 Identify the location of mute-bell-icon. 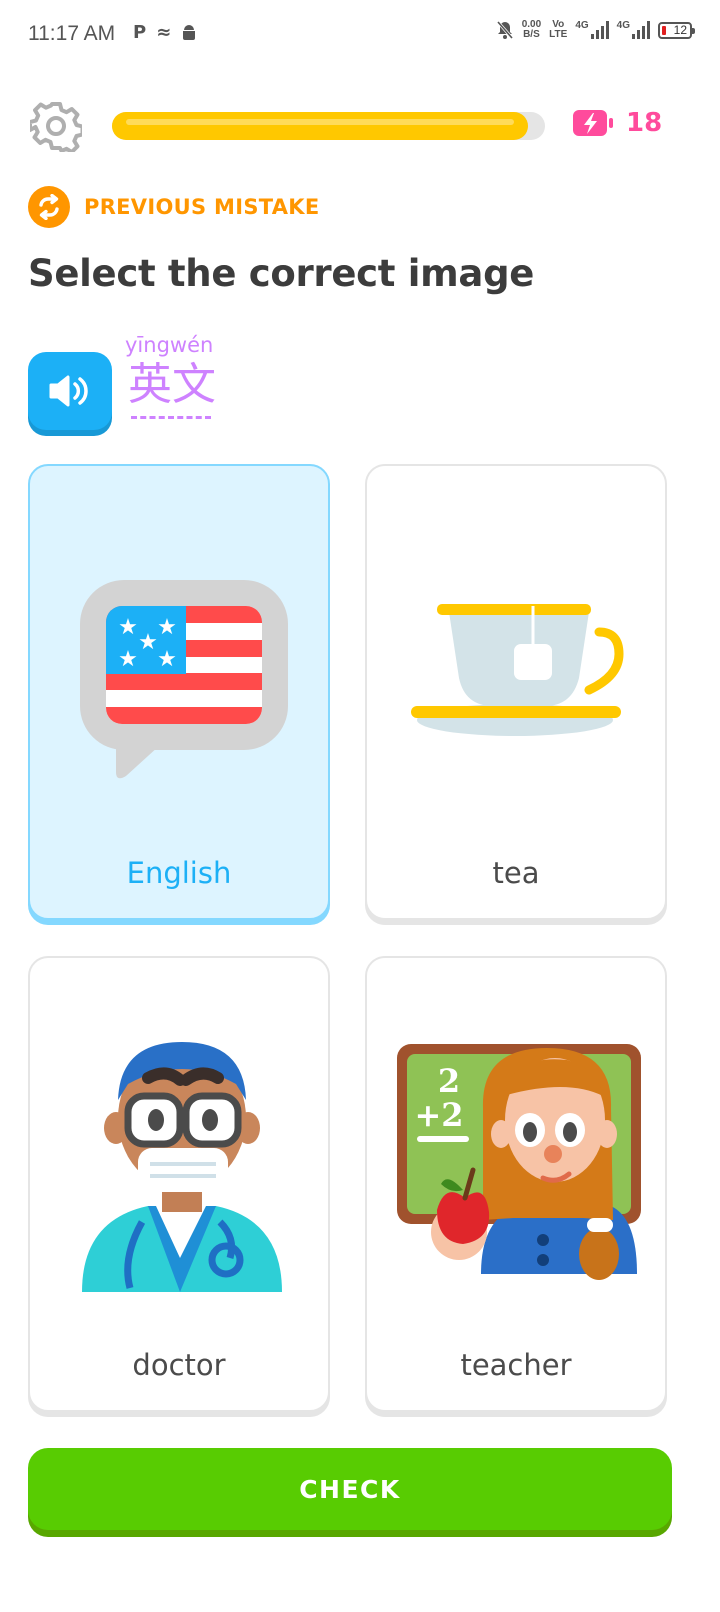
(504, 30).